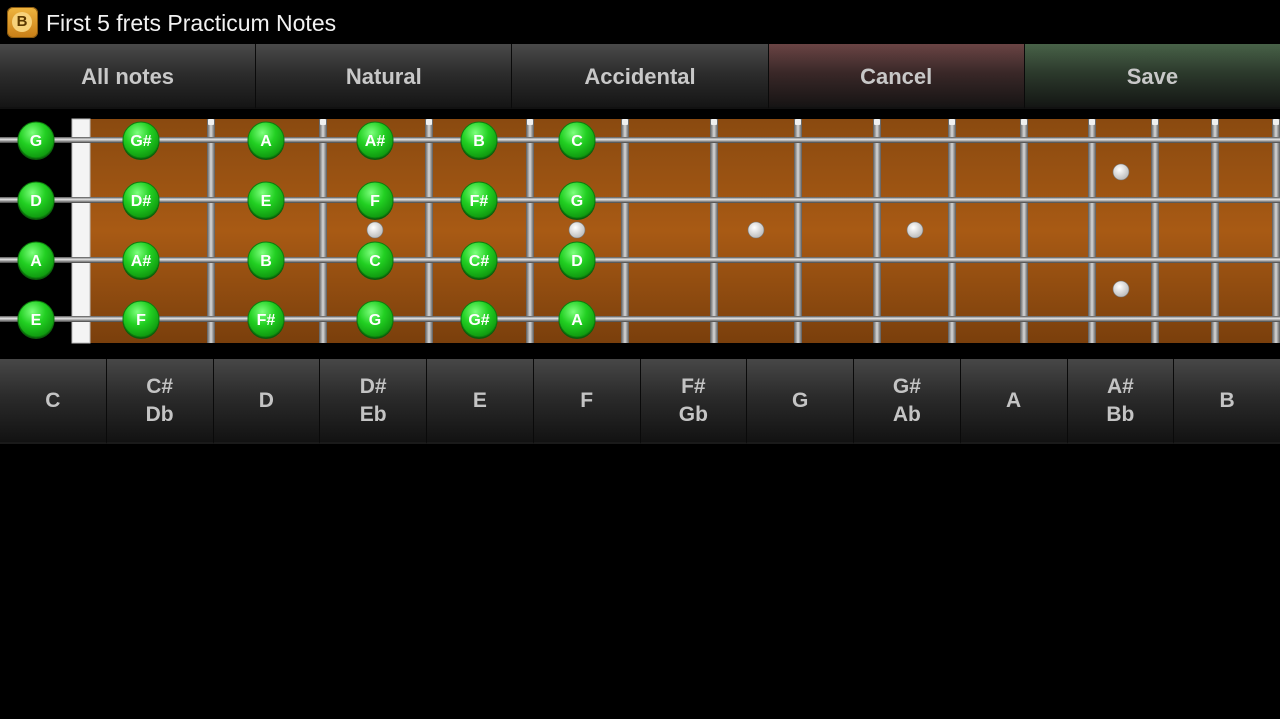 The image size is (1280, 719). What do you see at coordinates (384, 76) in the screenshot?
I see `natural-button: Natural` at bounding box center [384, 76].